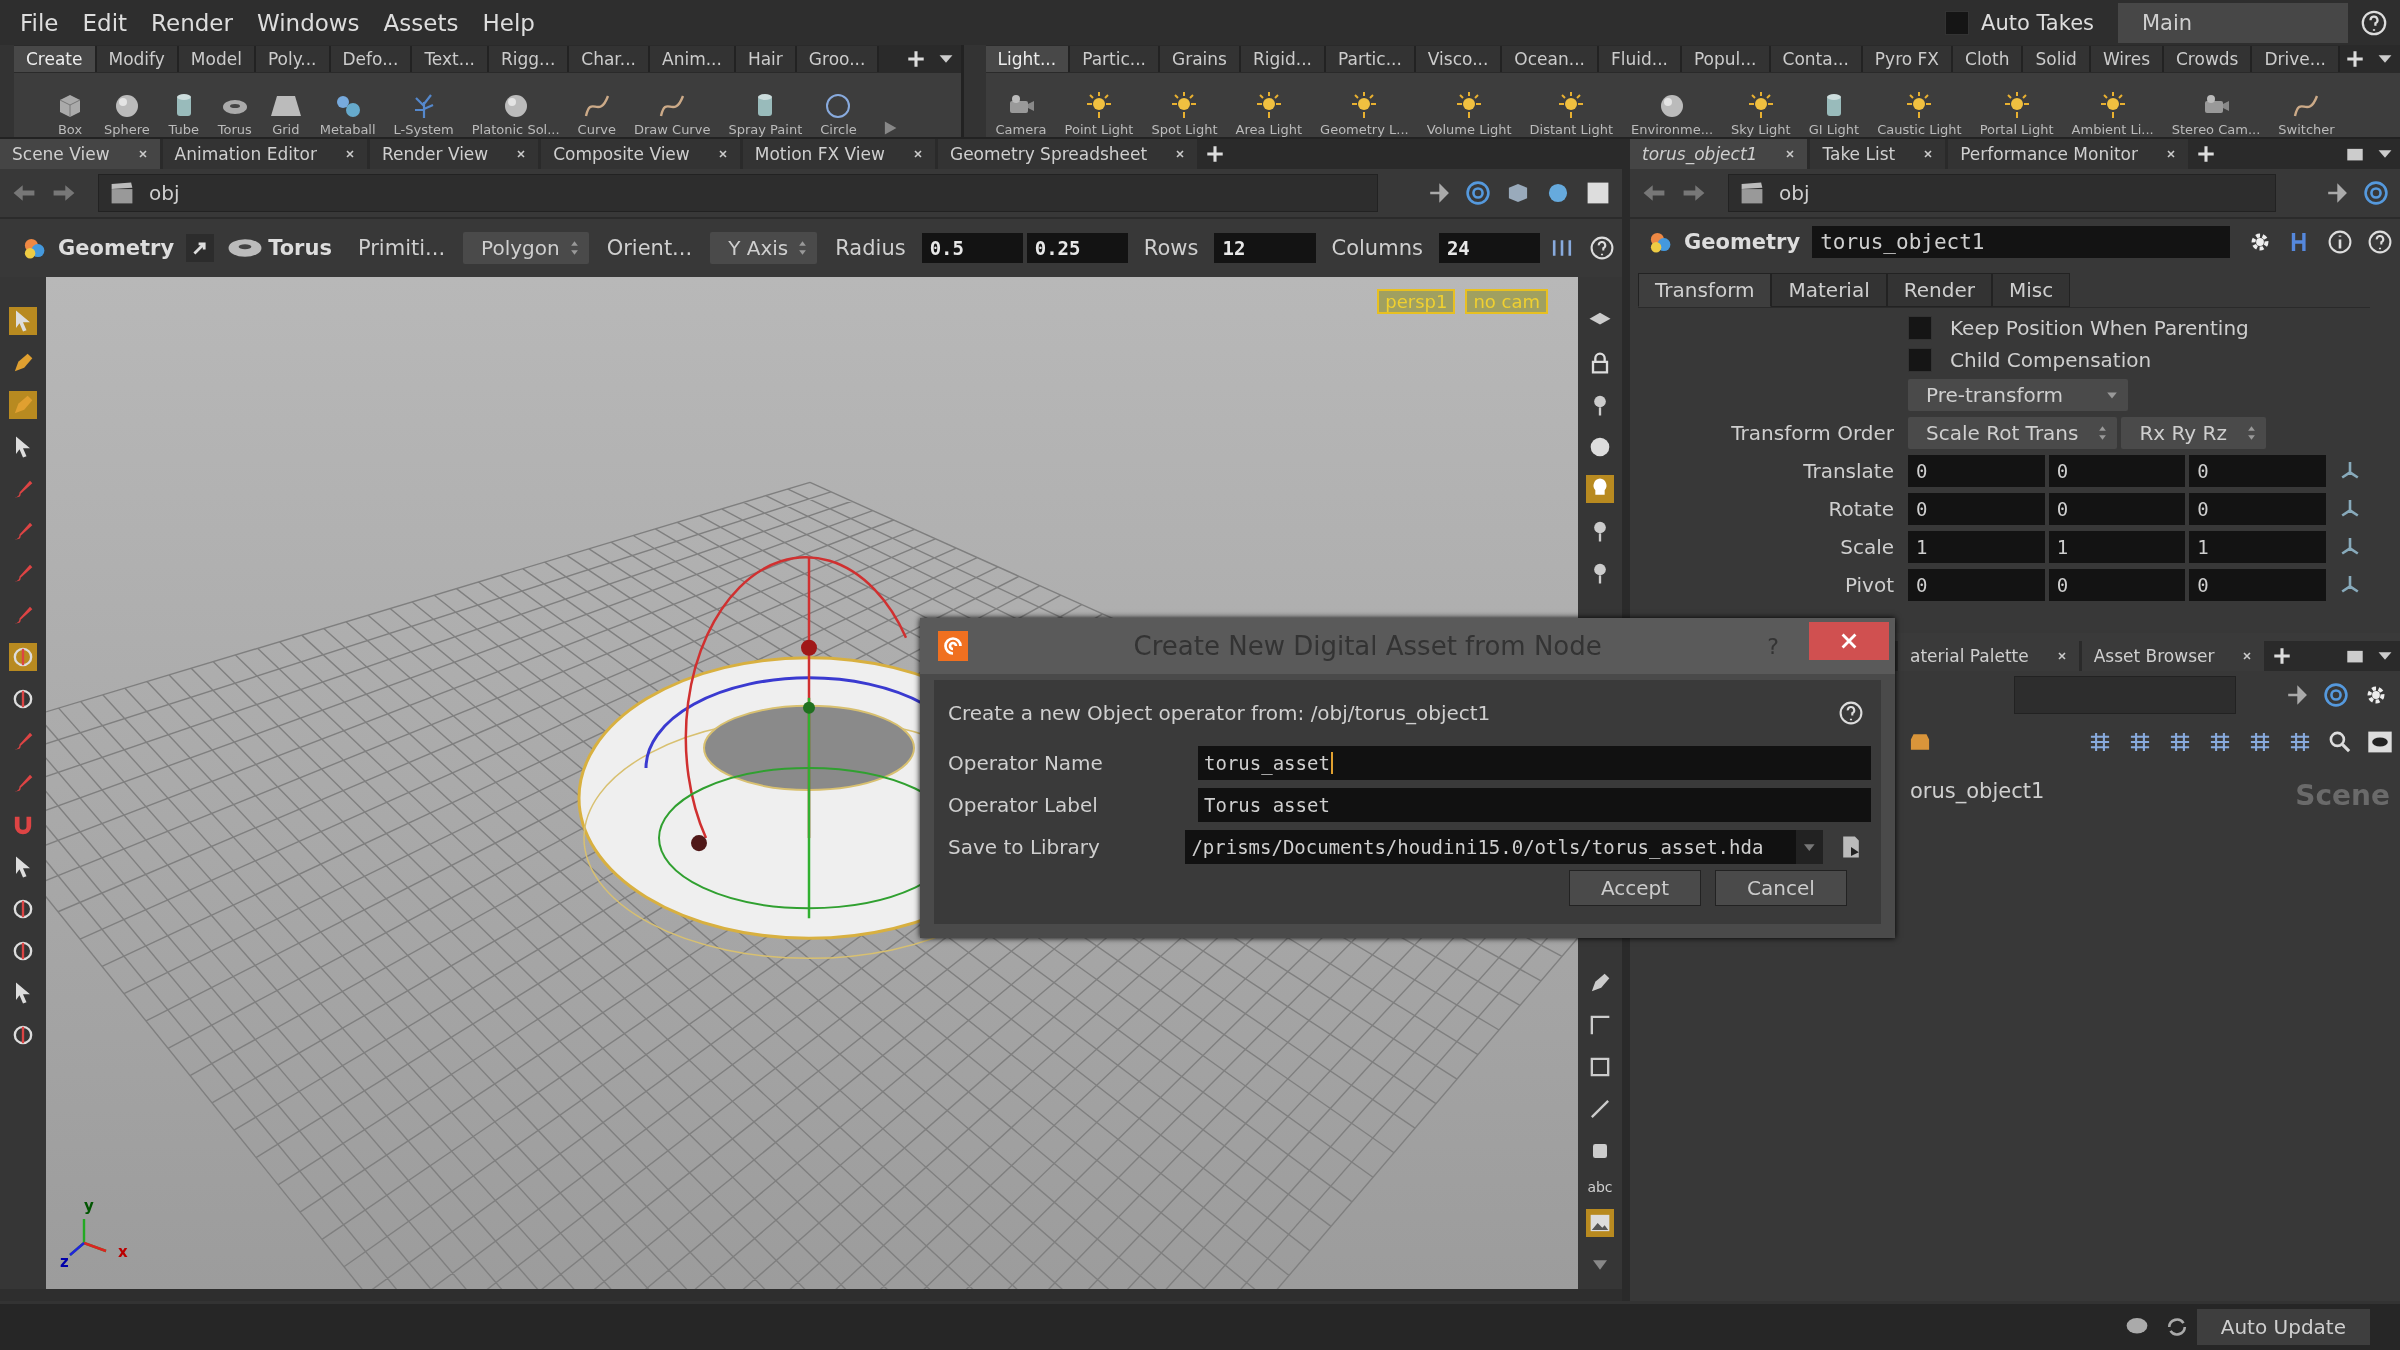 This screenshot has width=2400, height=1350. Describe the element at coordinates (217, 59) in the screenshot. I see `shelf-tab: Model` at that location.